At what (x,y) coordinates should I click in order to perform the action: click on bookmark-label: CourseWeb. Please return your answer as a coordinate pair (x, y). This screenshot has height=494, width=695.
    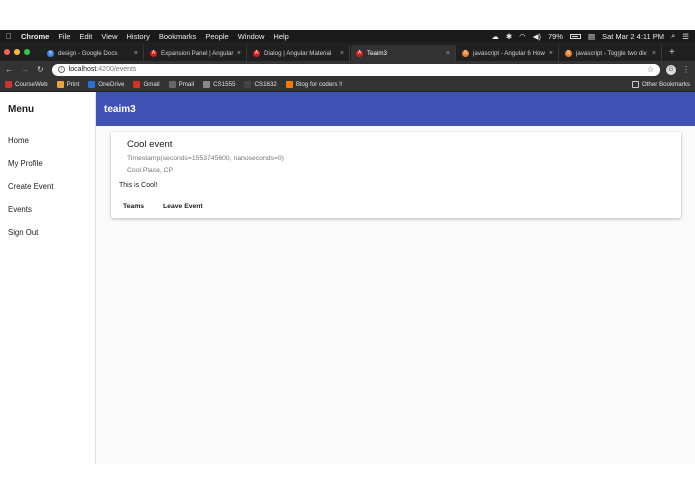
    Looking at the image, I should click on (31, 84).